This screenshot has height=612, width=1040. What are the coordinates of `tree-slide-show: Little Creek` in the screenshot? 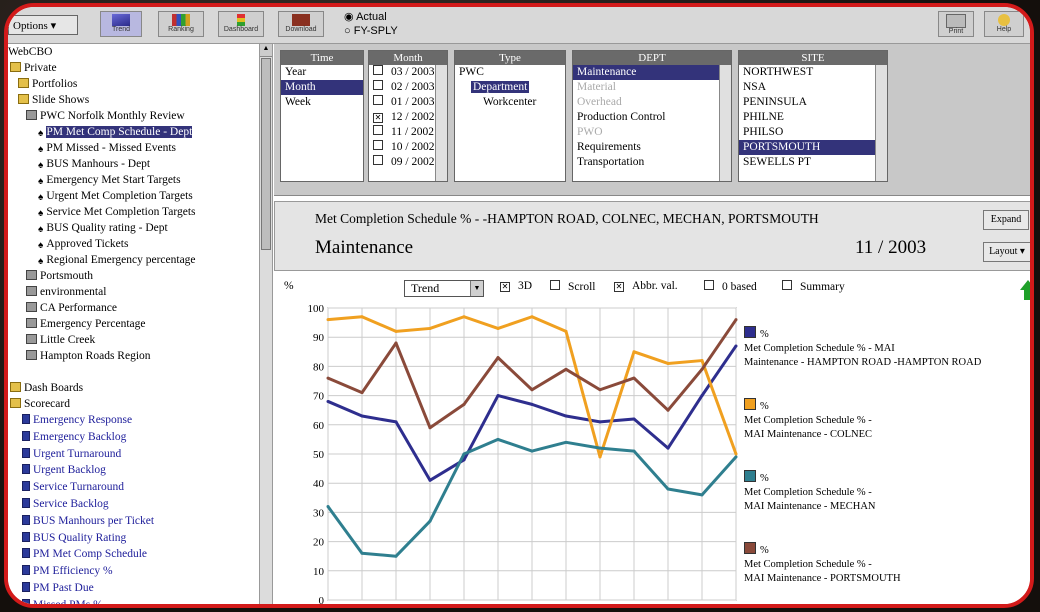 It's located at (60, 340).